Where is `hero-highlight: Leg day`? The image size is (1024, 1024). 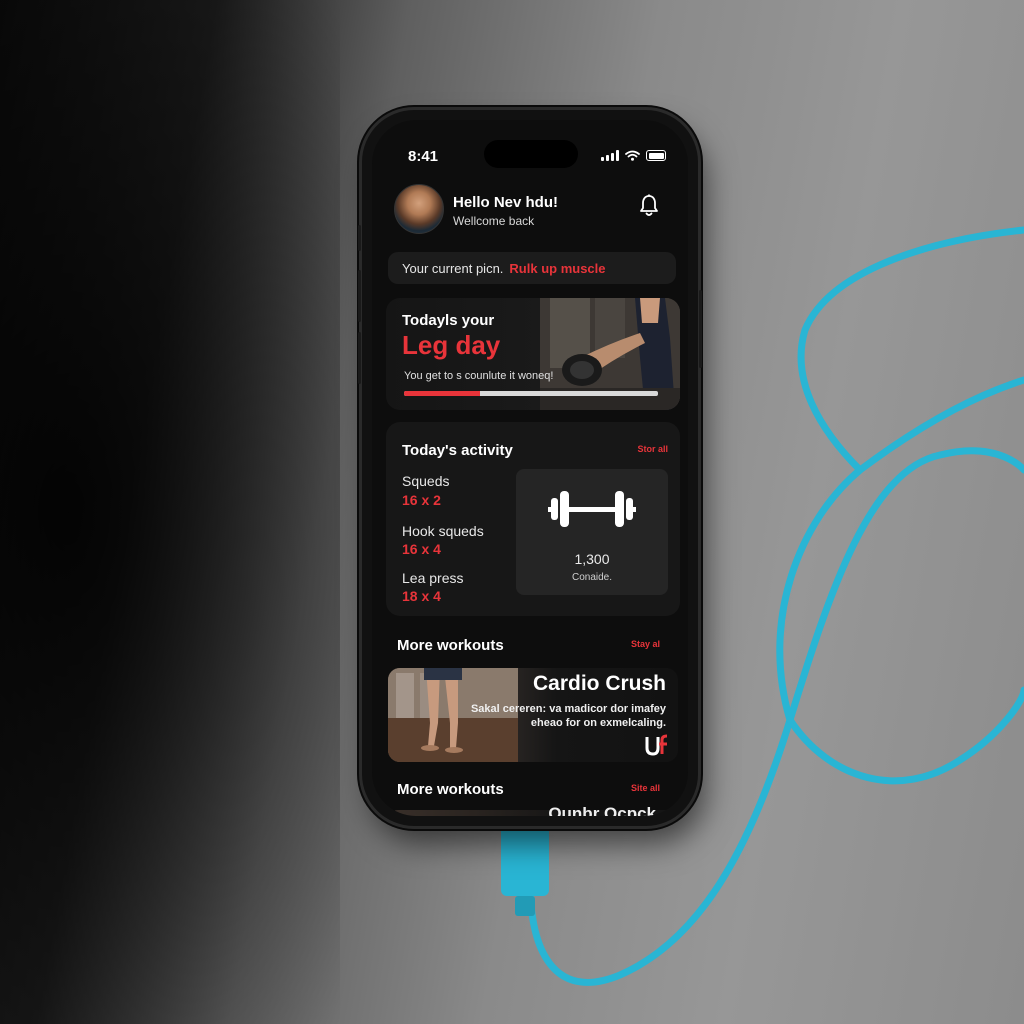
hero-highlight: Leg day is located at coordinates (451, 345).